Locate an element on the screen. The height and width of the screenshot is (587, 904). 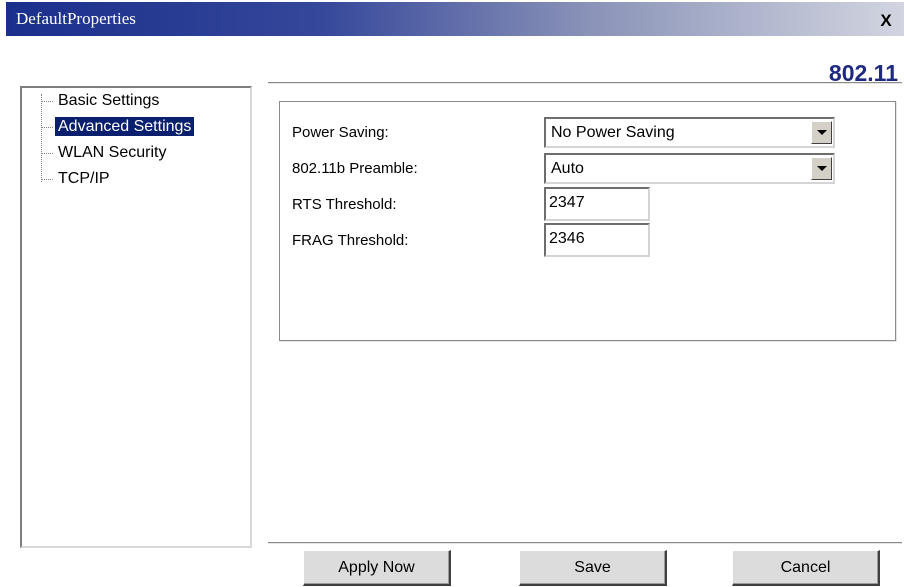
close-button: X is located at coordinates (886, 21).